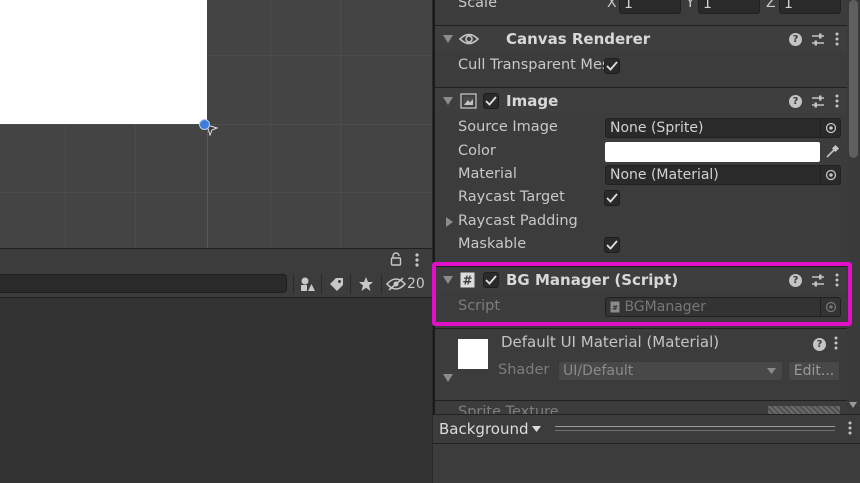  What do you see at coordinates (707, 6) in the screenshot?
I see `scale-y-value: 1` at bounding box center [707, 6].